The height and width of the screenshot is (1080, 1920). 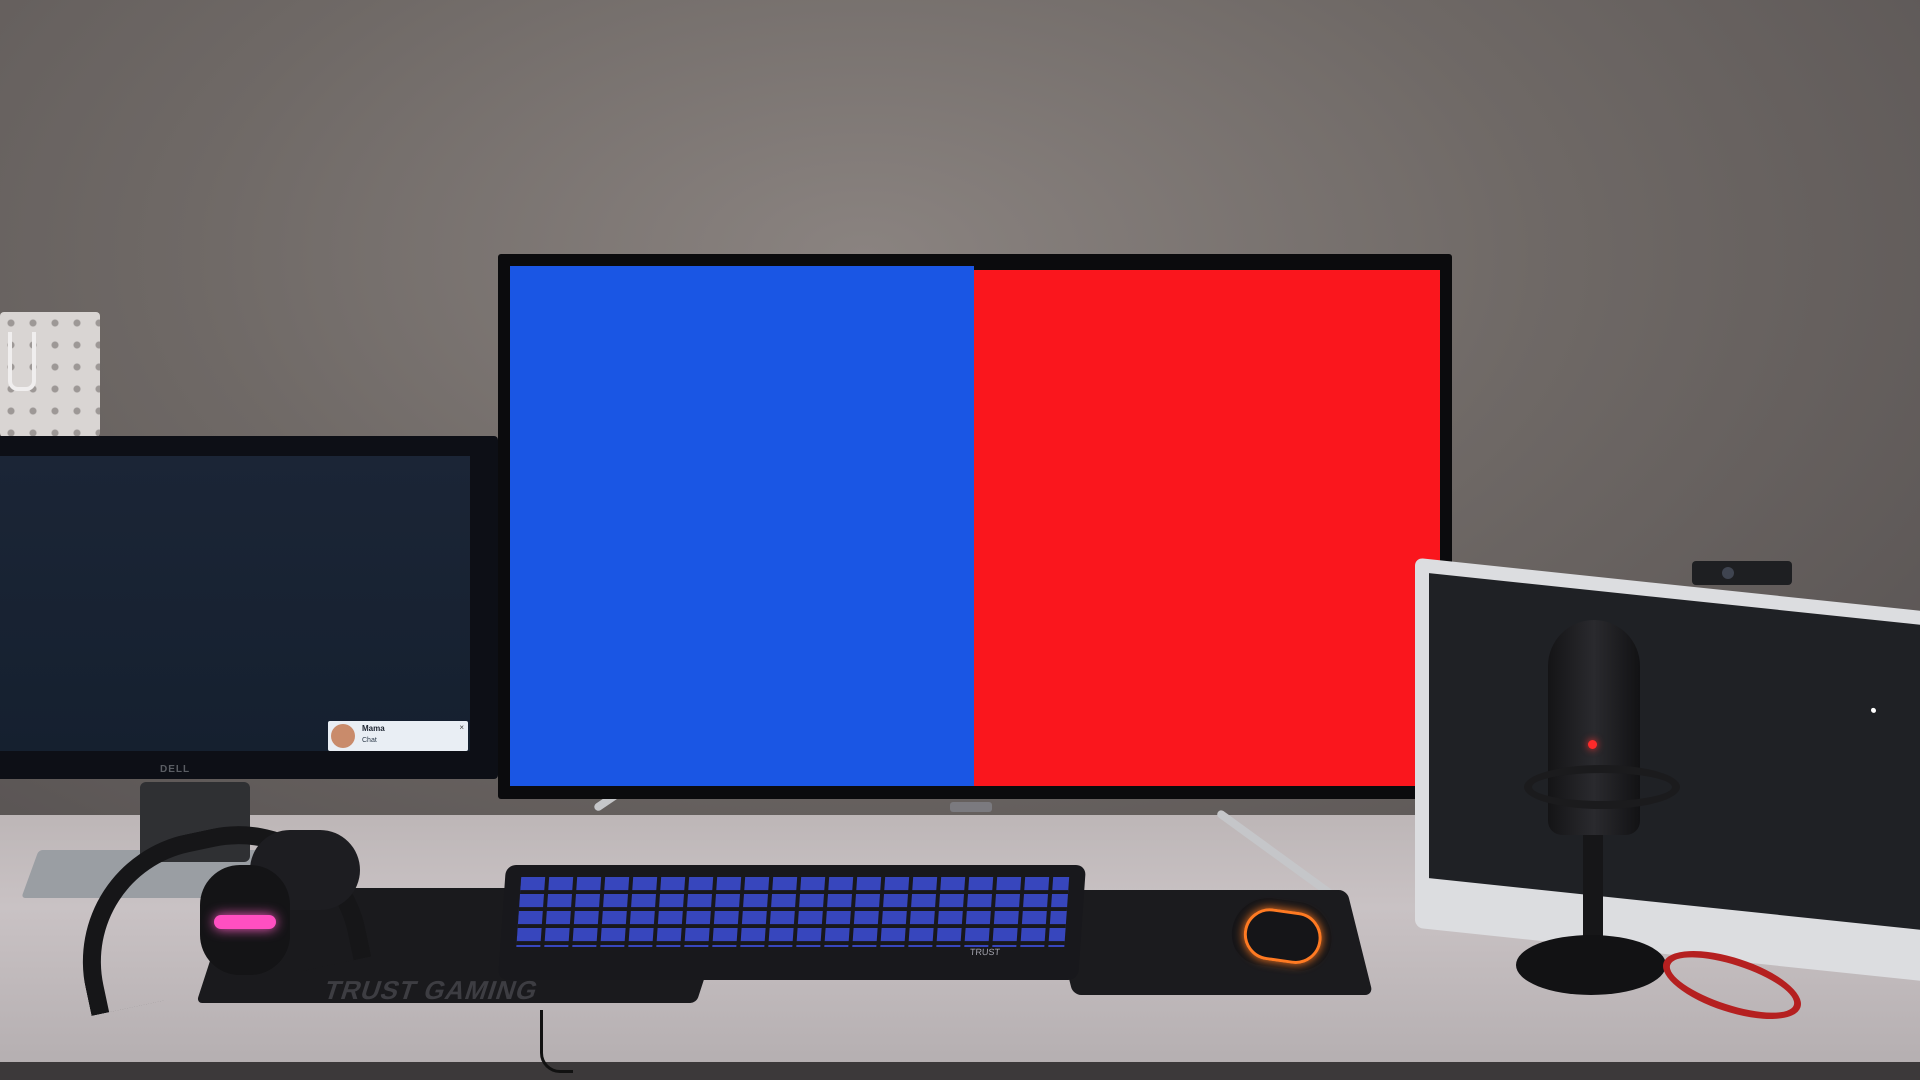 I want to click on right-monitor, so click(x=1667, y=770).